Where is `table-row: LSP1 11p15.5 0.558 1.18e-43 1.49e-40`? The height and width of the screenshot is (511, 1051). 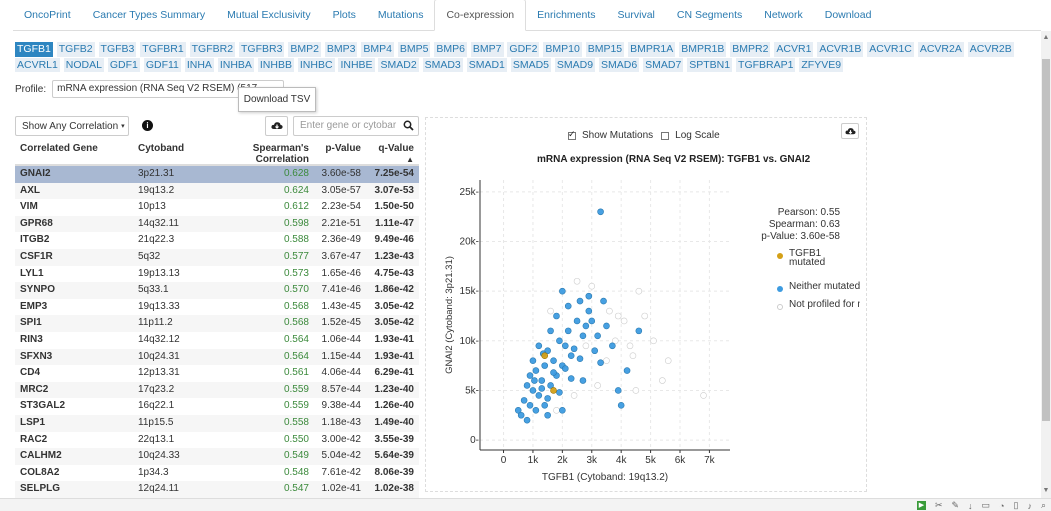
table-row: LSP1 11p15.5 0.558 1.18e-43 1.49e-40 is located at coordinates (217, 423).